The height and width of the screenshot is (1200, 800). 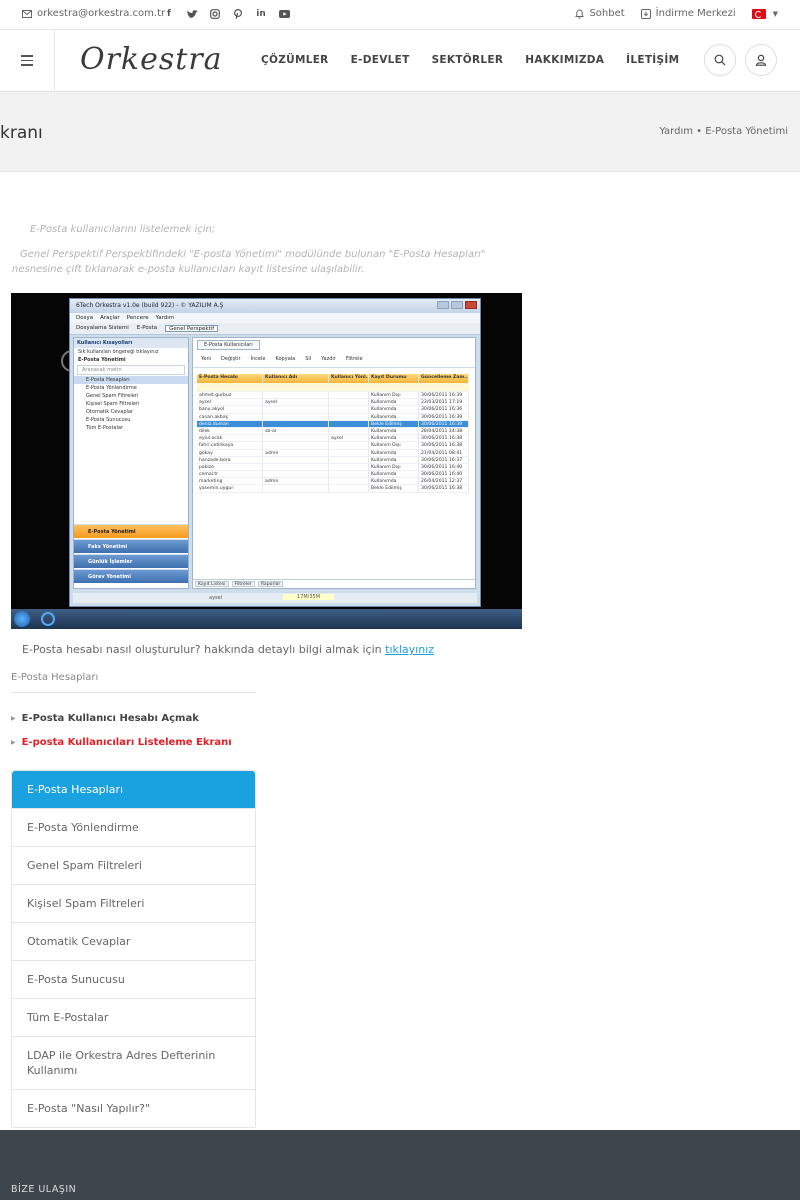 I want to click on nav-sektorler: SEKTÖRLER, so click(x=468, y=60).